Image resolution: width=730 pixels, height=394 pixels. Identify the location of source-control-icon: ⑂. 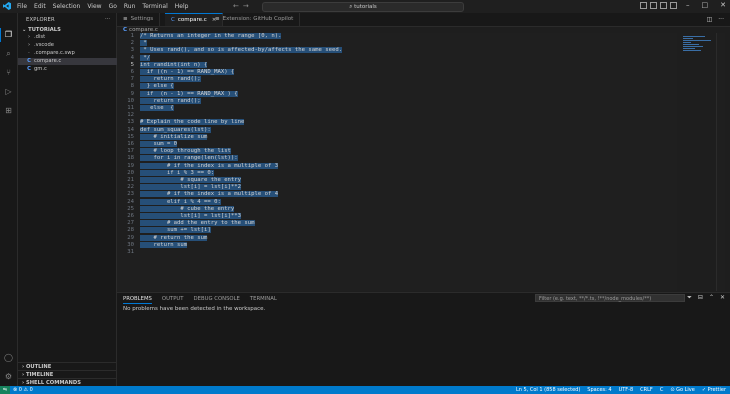
(8, 72).